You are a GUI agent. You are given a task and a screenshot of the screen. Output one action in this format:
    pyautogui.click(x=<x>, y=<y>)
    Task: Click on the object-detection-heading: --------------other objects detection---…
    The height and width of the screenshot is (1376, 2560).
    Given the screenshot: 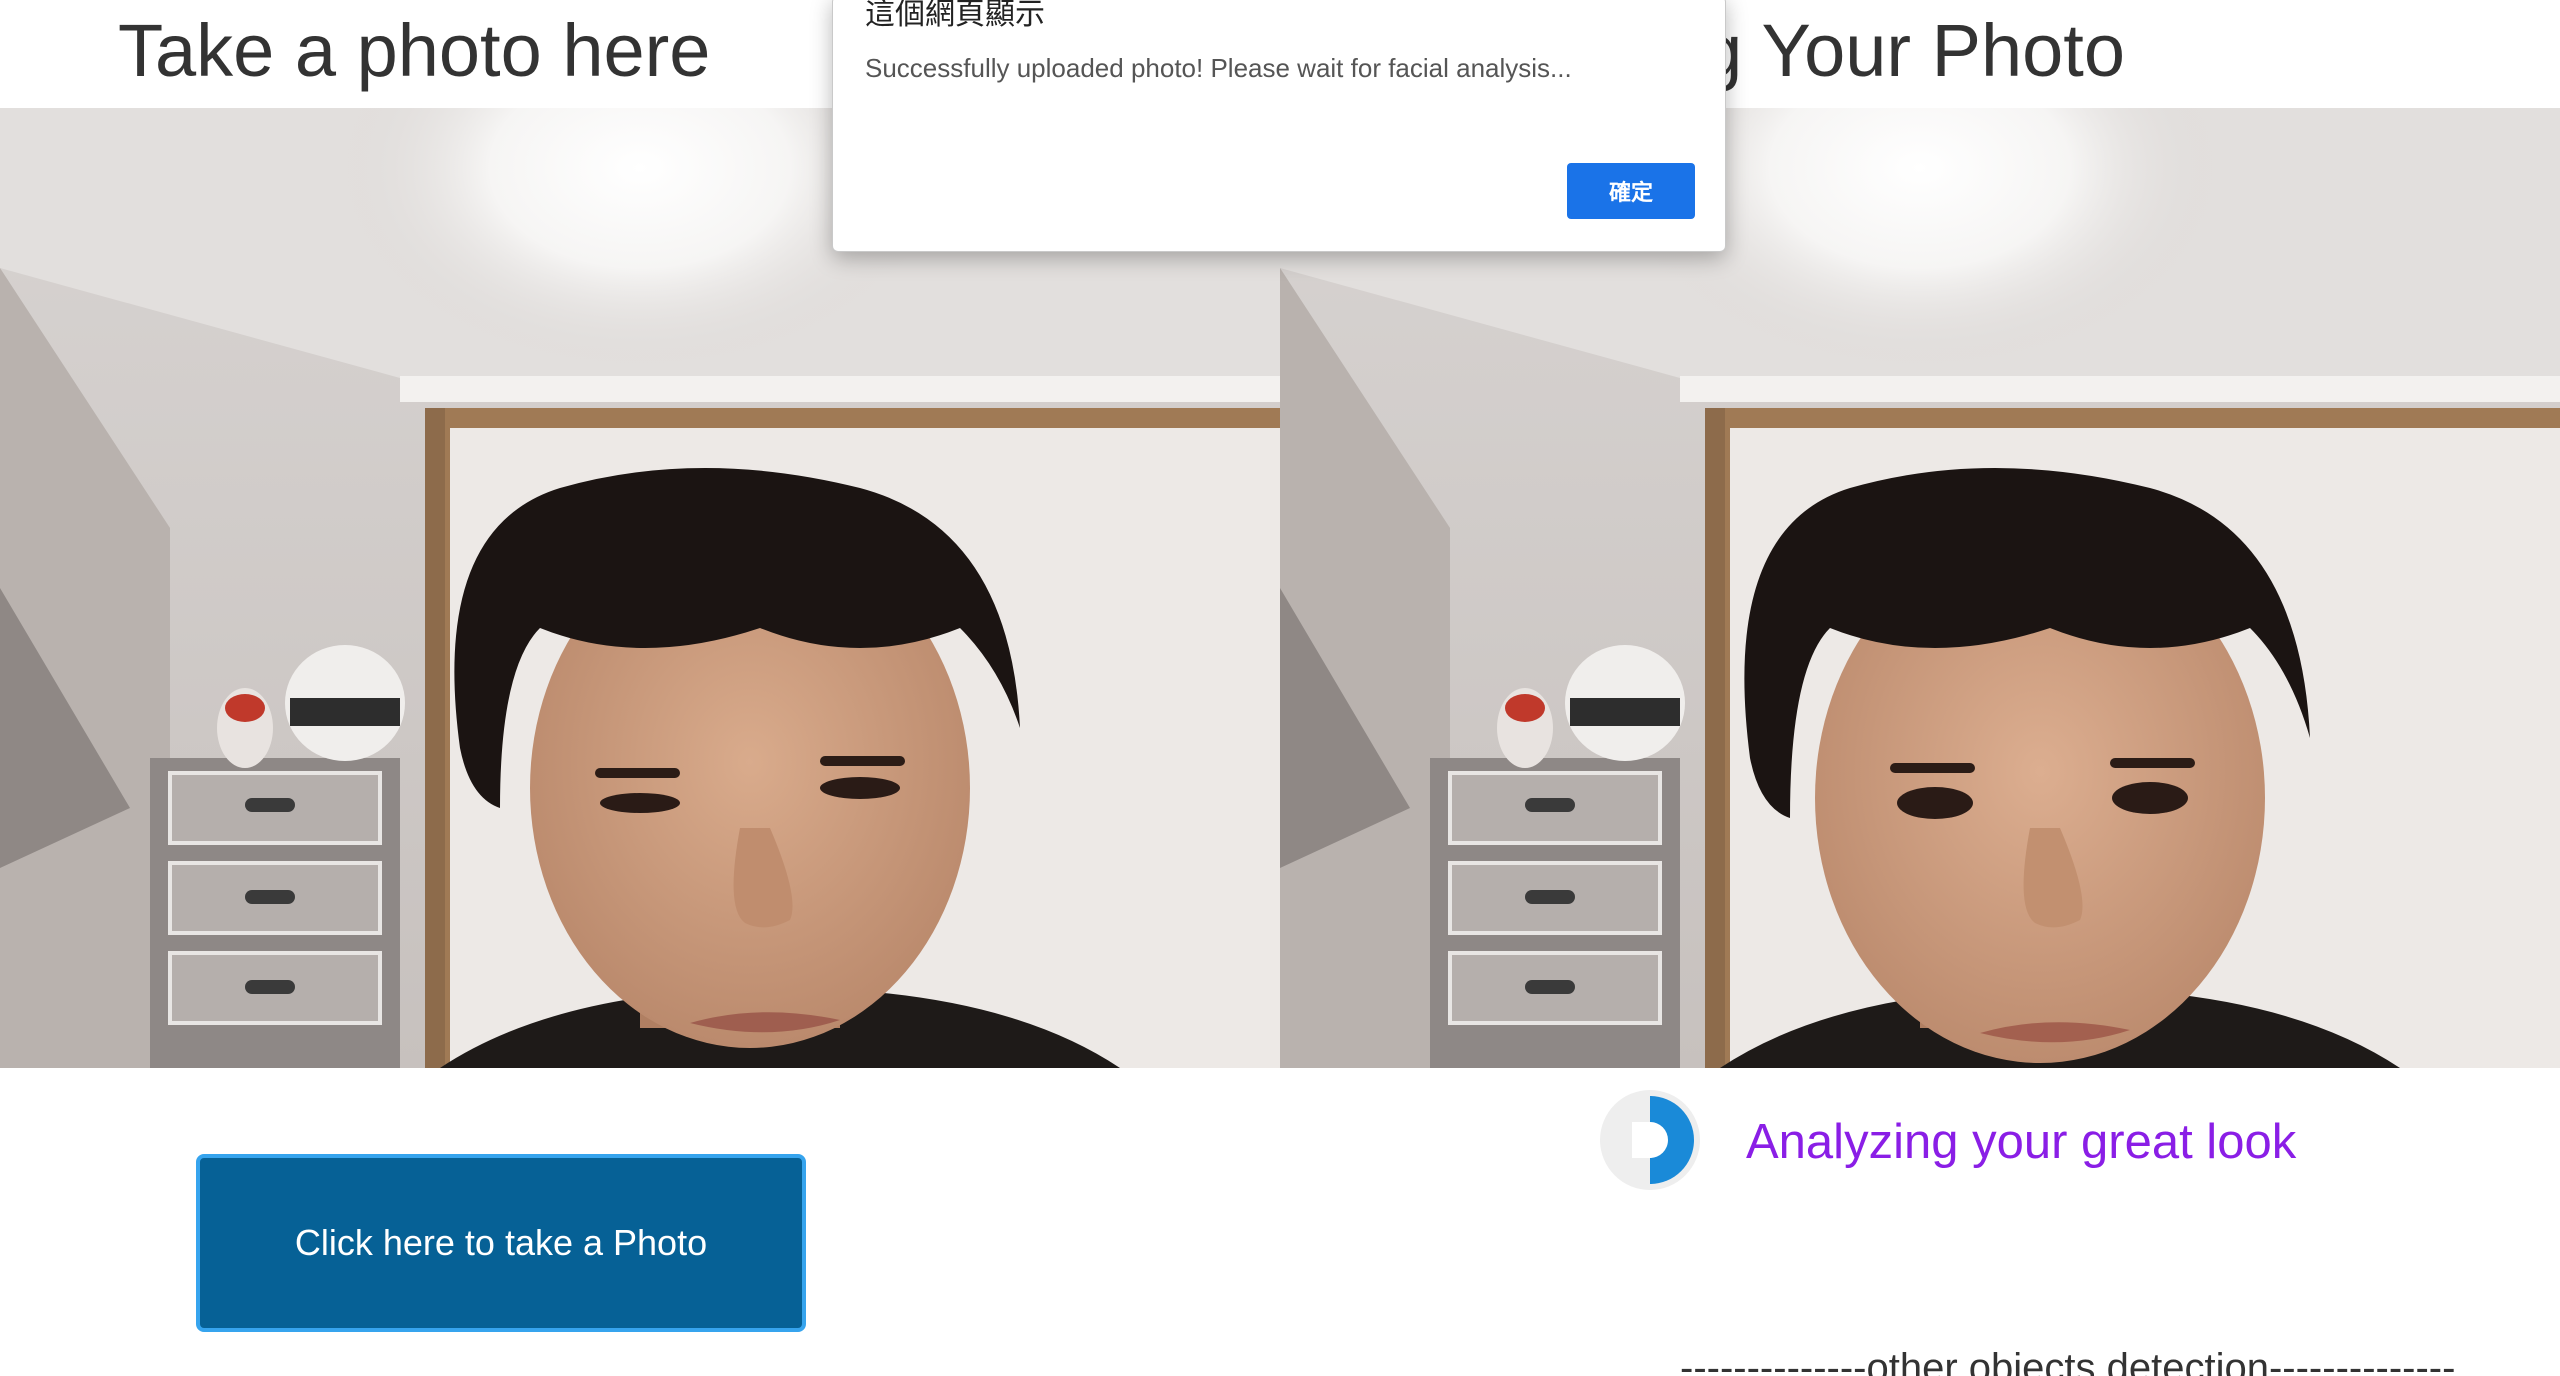 What is the action you would take?
    pyautogui.click(x=2068, y=1361)
    